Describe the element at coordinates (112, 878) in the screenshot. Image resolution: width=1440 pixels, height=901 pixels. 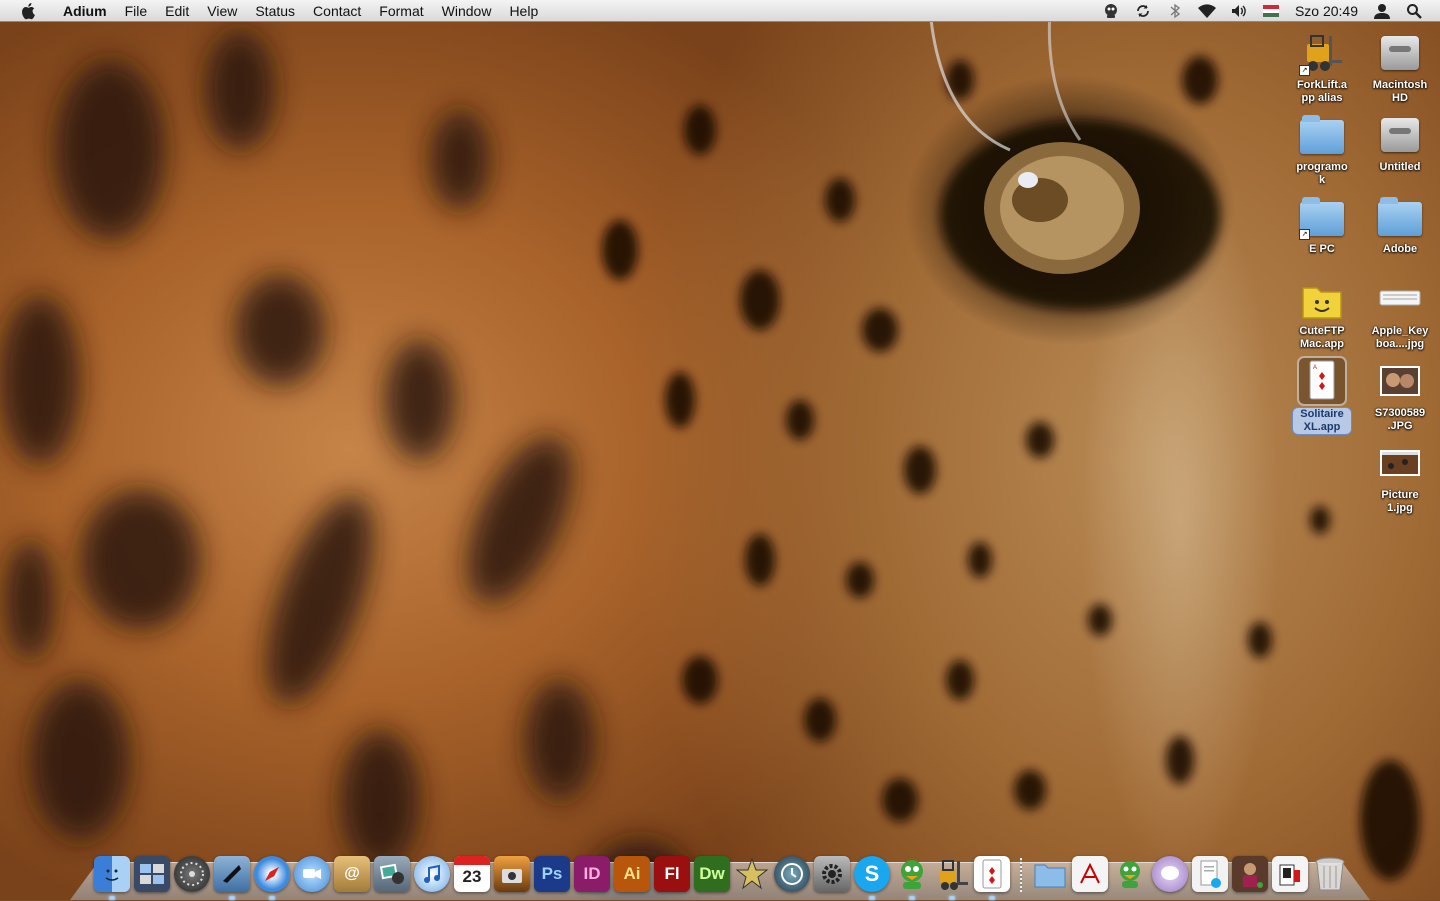
I see `finder-icon` at that location.